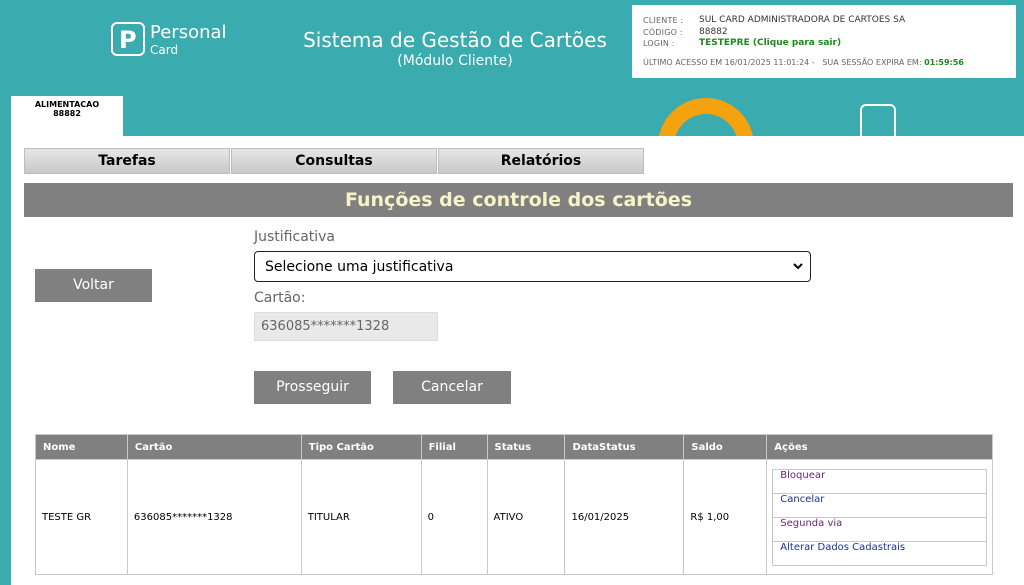  What do you see at coordinates (164, 50) in the screenshot?
I see `logo-word-card: Card` at bounding box center [164, 50].